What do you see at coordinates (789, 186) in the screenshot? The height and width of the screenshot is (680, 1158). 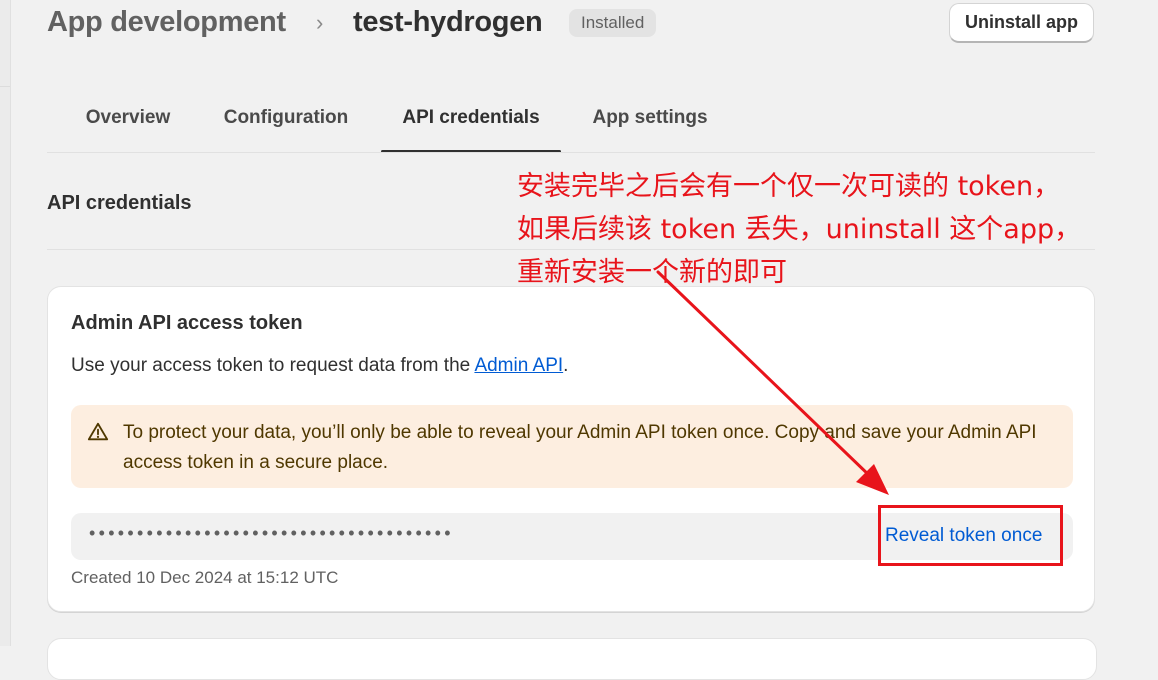 I see `annotation-line-1: 安装完毕之后会有一个仅一次可读的 token，` at bounding box center [789, 186].